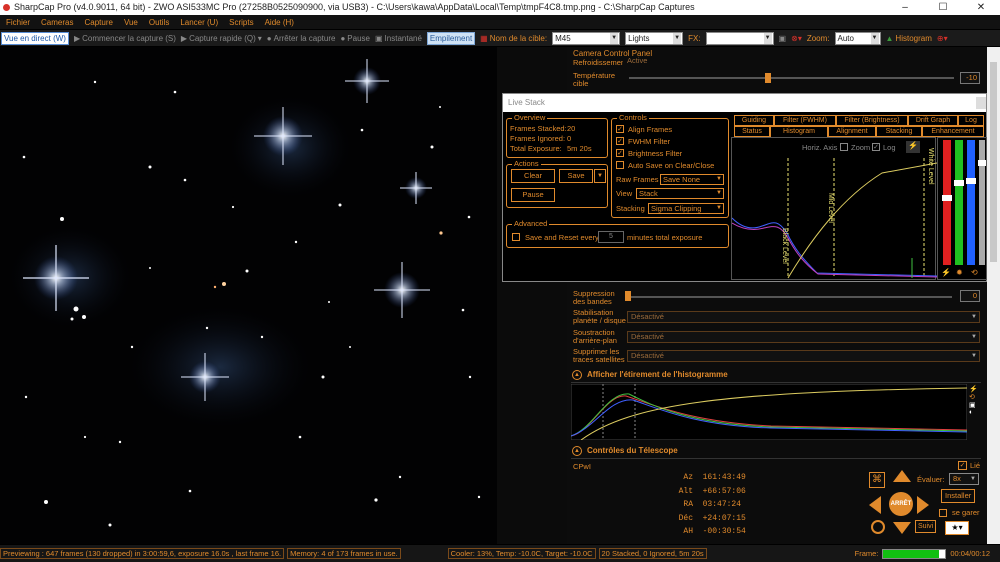 Image resolution: width=1000 pixels, height=562 pixels. I want to click on red-slider-thumb, so click(947, 198).